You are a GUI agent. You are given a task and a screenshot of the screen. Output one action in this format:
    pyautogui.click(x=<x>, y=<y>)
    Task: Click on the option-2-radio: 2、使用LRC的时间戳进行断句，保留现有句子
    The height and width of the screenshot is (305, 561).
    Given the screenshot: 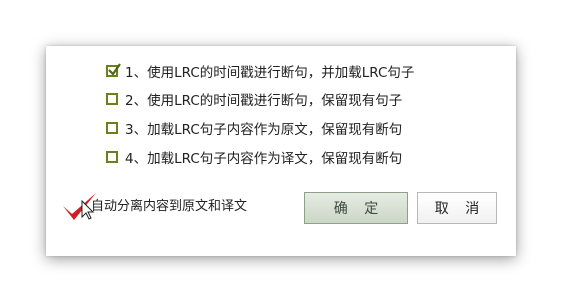 What is the action you would take?
    pyautogui.click(x=254, y=99)
    